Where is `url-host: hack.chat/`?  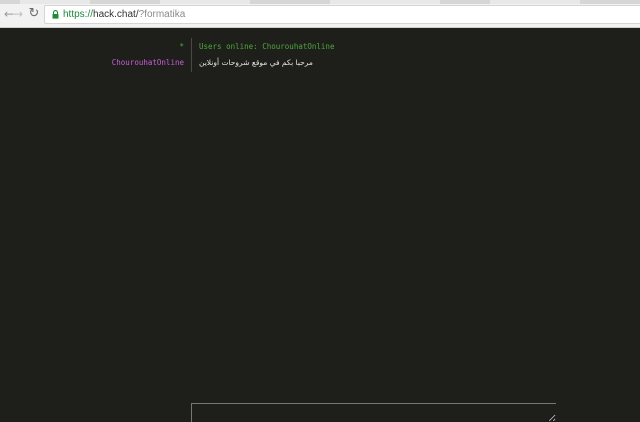 url-host: hack.chat/ is located at coordinates (116, 14).